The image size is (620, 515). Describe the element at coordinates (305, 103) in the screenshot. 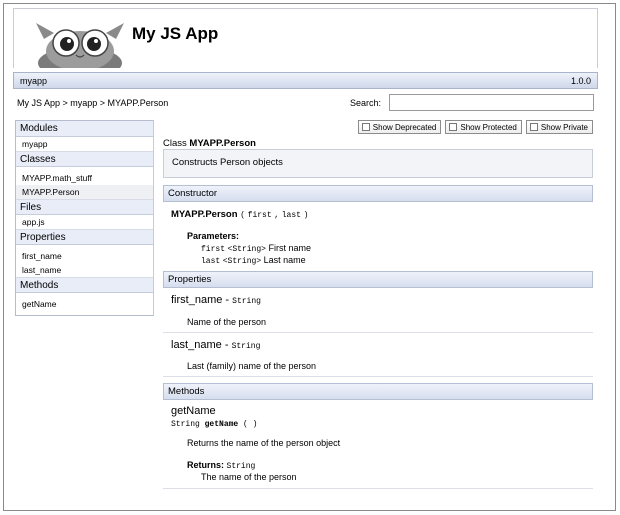

I see `breadcrumb-row: My JS App > myapp > MYAPP.Person Search:` at that location.